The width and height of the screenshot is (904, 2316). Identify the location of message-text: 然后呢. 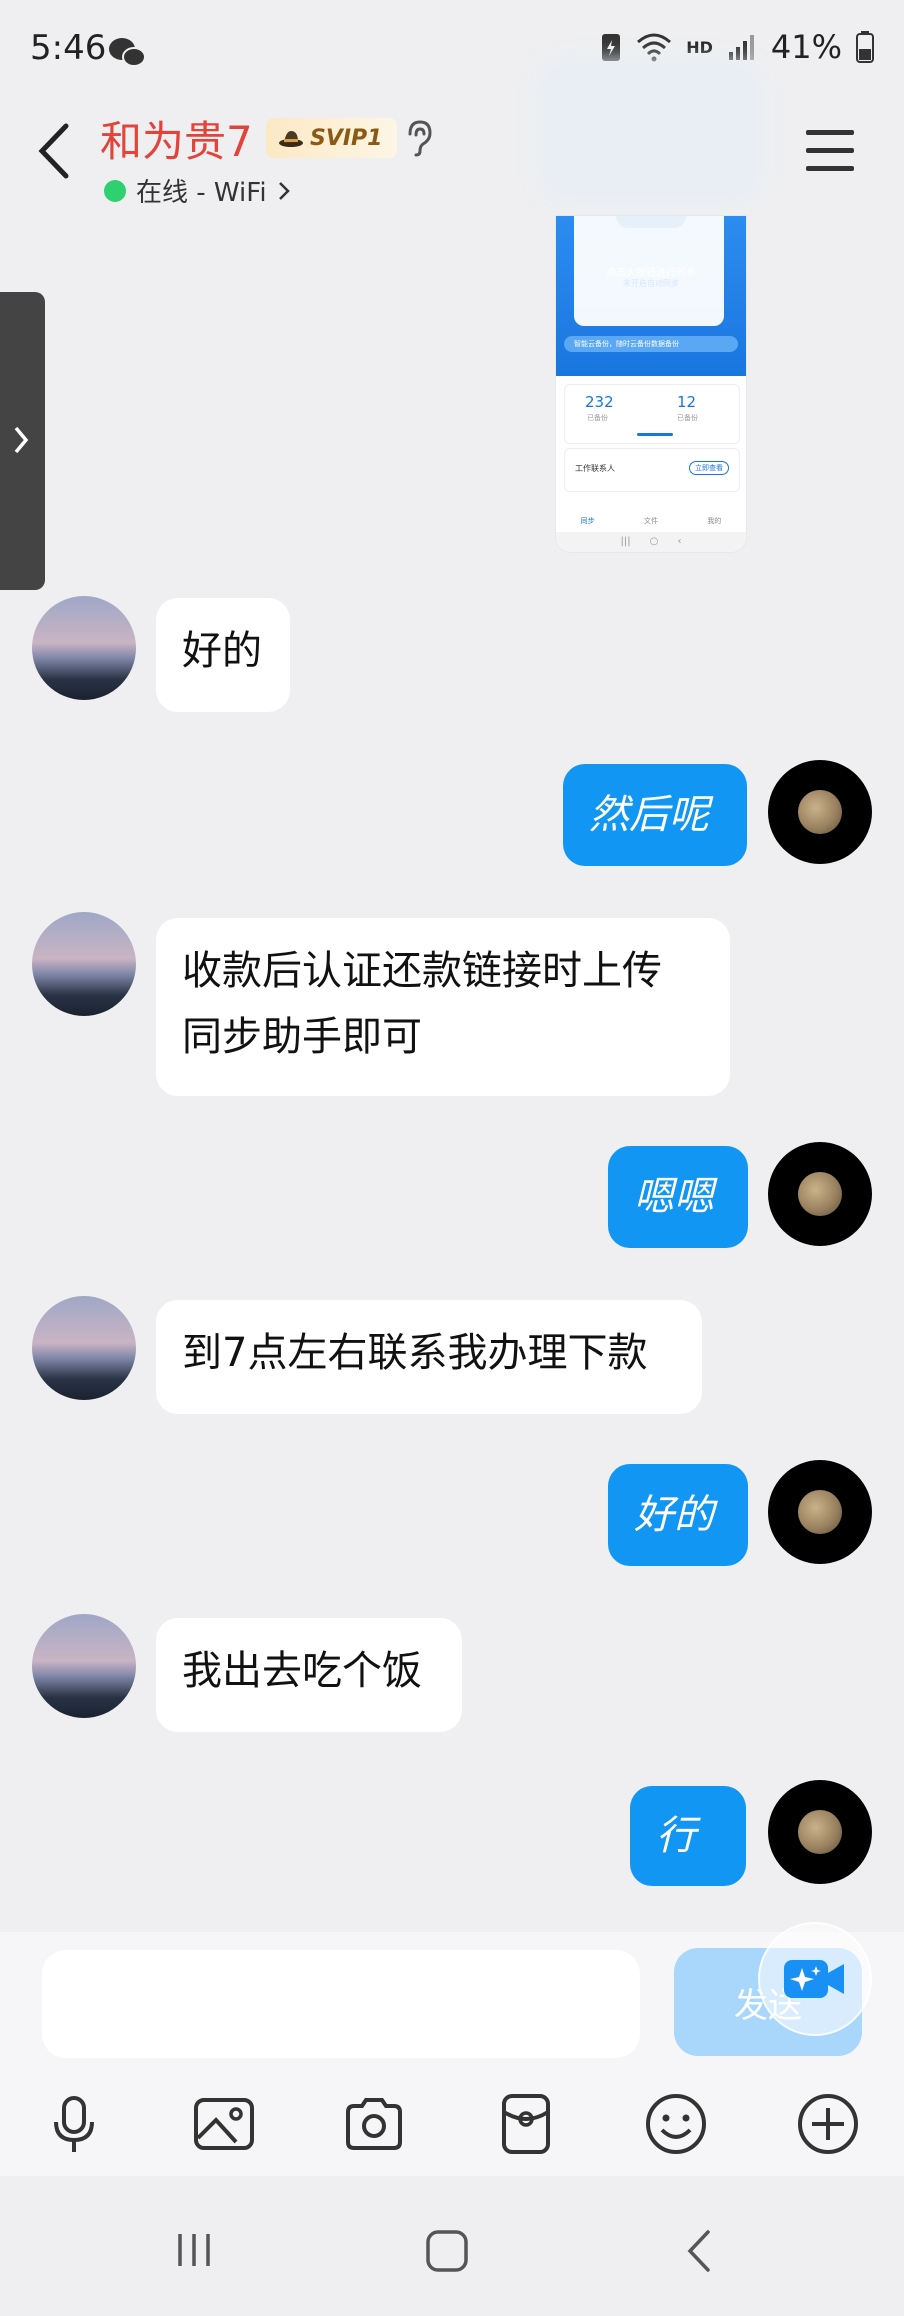
(649, 815).